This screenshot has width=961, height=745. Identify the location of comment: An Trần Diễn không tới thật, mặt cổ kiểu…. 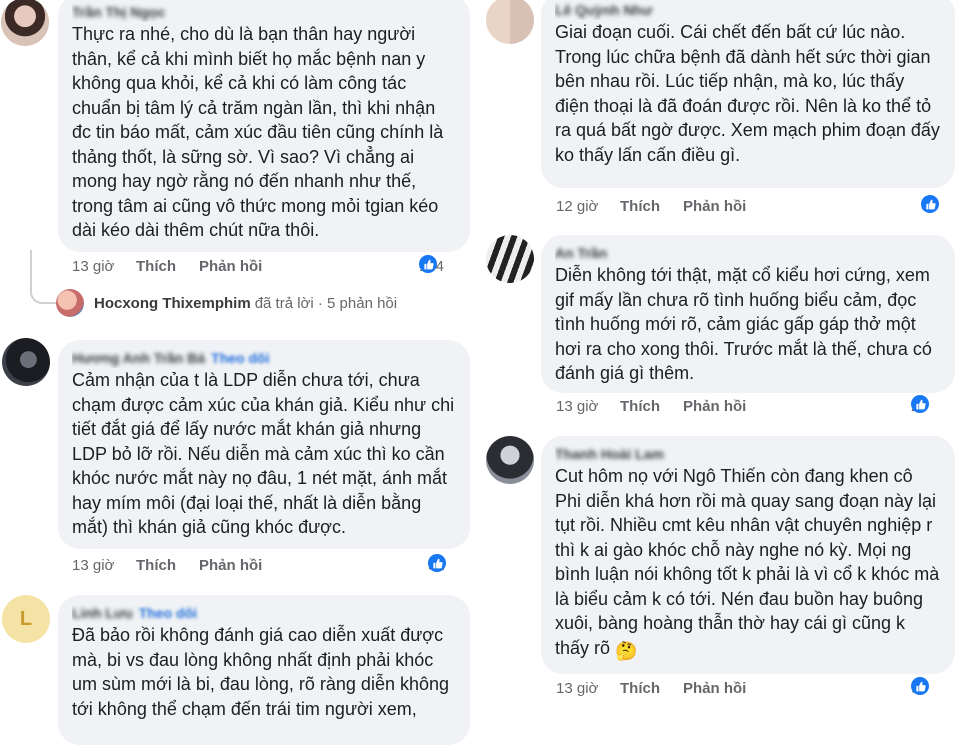
(722, 330).